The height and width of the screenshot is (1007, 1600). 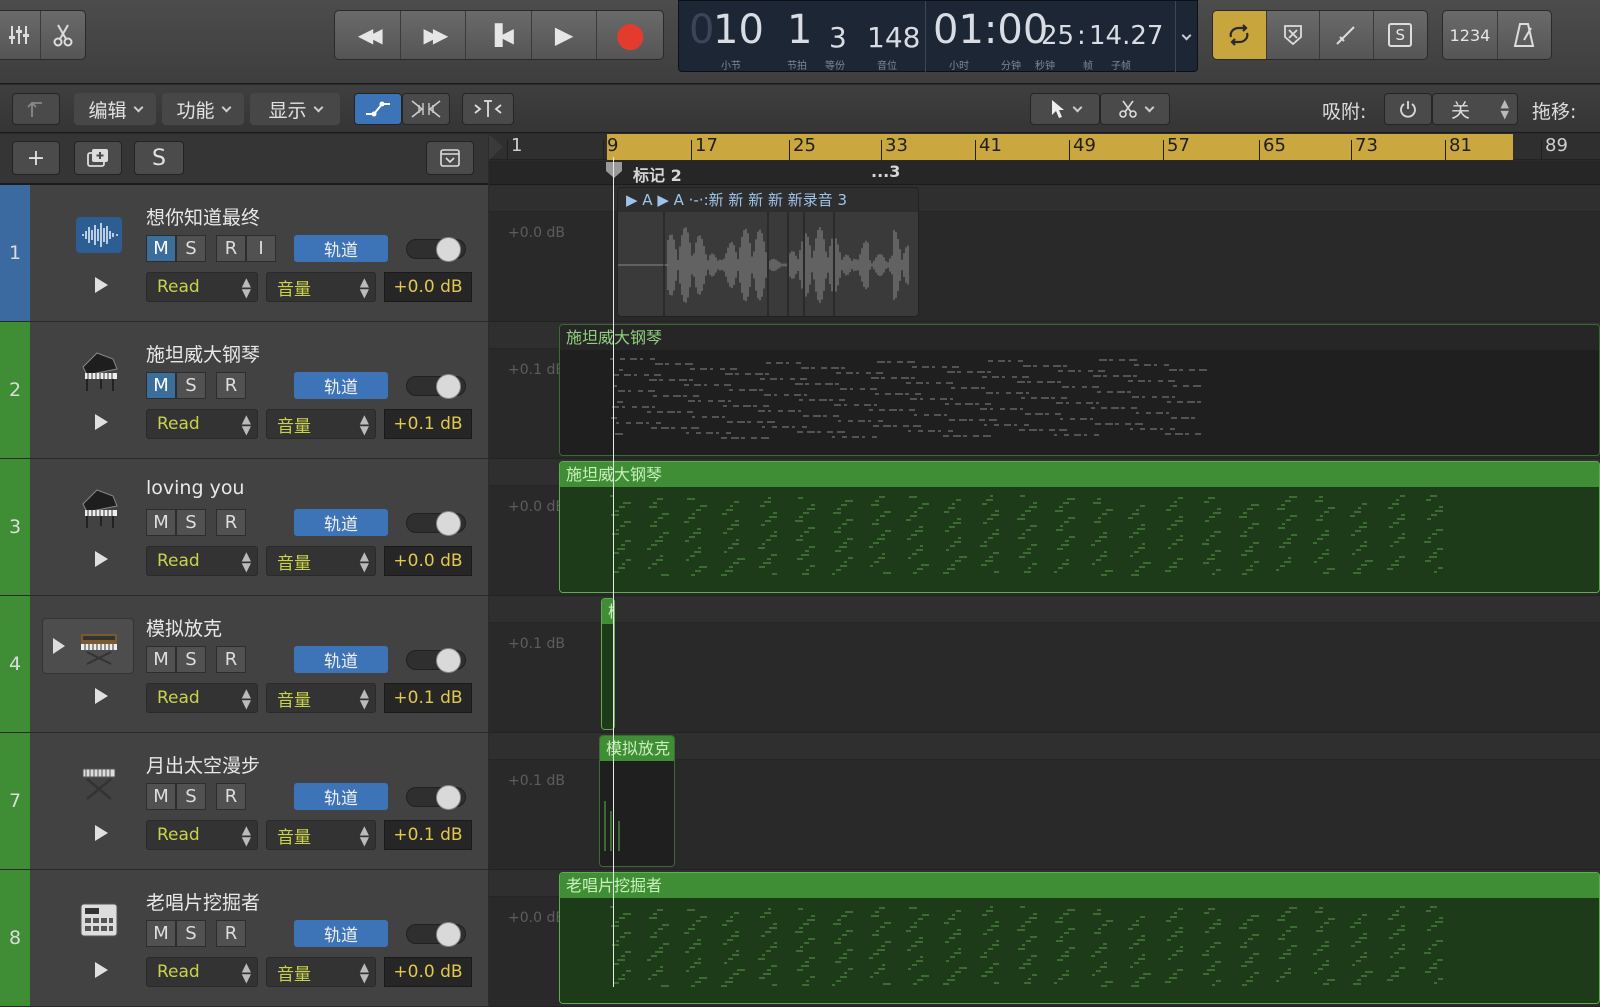 I want to click on bar-ruler: 1 9 17 25 33 41 49 57 65 73 81 89, so click(x=1044, y=147).